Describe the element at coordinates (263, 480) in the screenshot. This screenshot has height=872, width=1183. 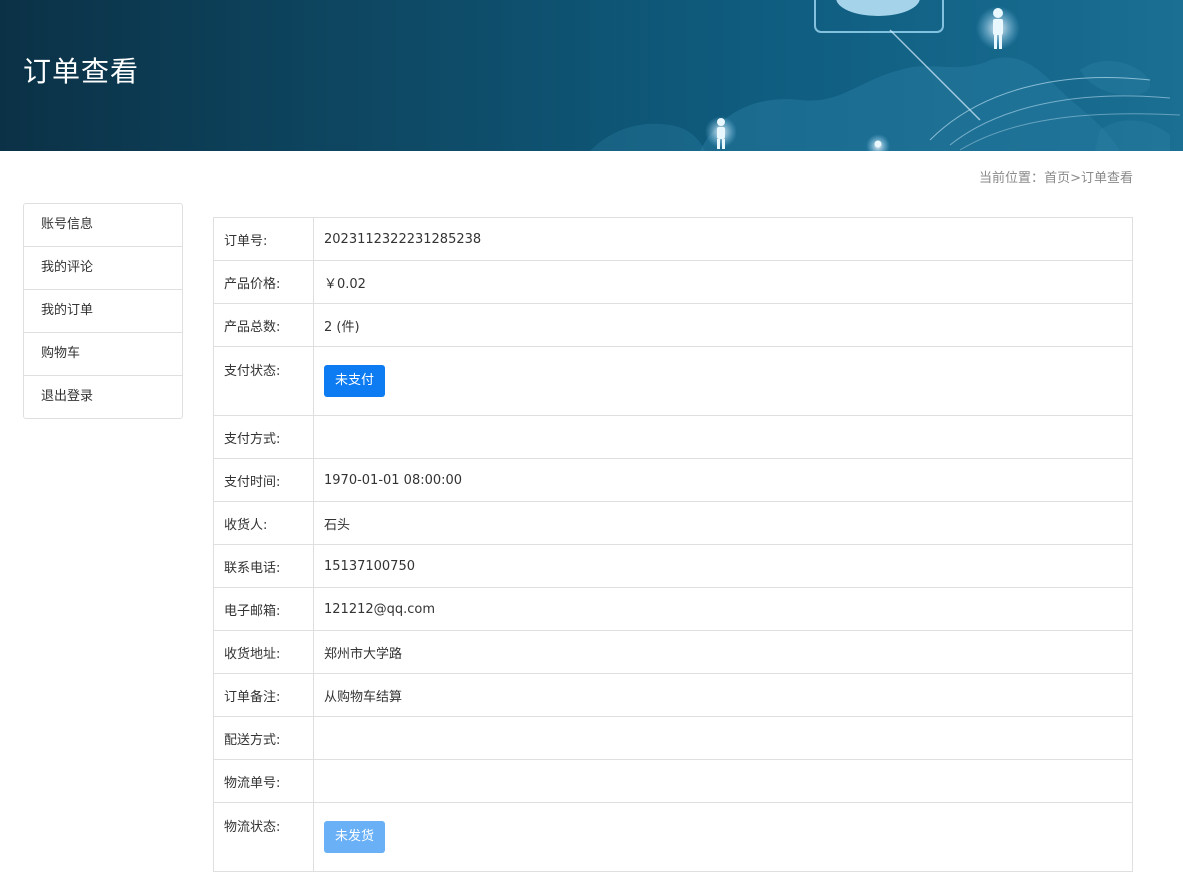
I see `payment-time-label: 支付时间:` at that location.